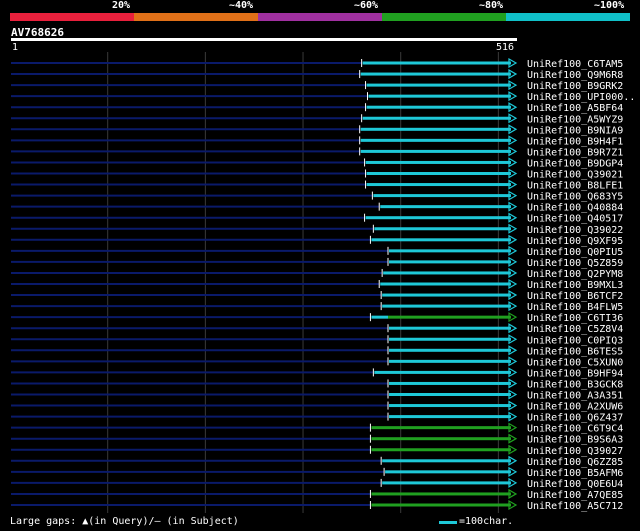 This screenshot has height=531, width=640. What do you see at coordinates (317, 505) in the screenshot?
I see `hit-row: UniRef100_A5C712` at bounding box center [317, 505].